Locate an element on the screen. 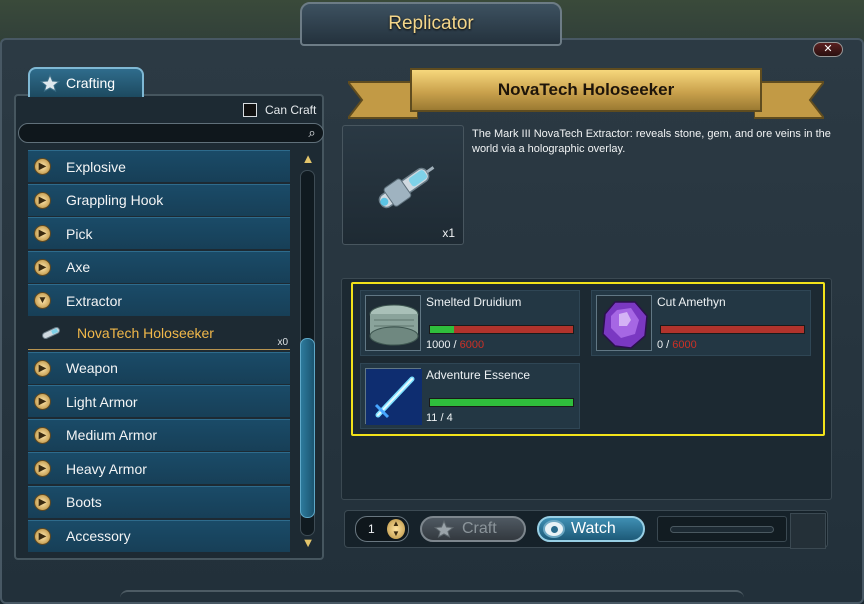 The height and width of the screenshot is (604, 864). window-bottom-frame is located at coordinates (432, 597).